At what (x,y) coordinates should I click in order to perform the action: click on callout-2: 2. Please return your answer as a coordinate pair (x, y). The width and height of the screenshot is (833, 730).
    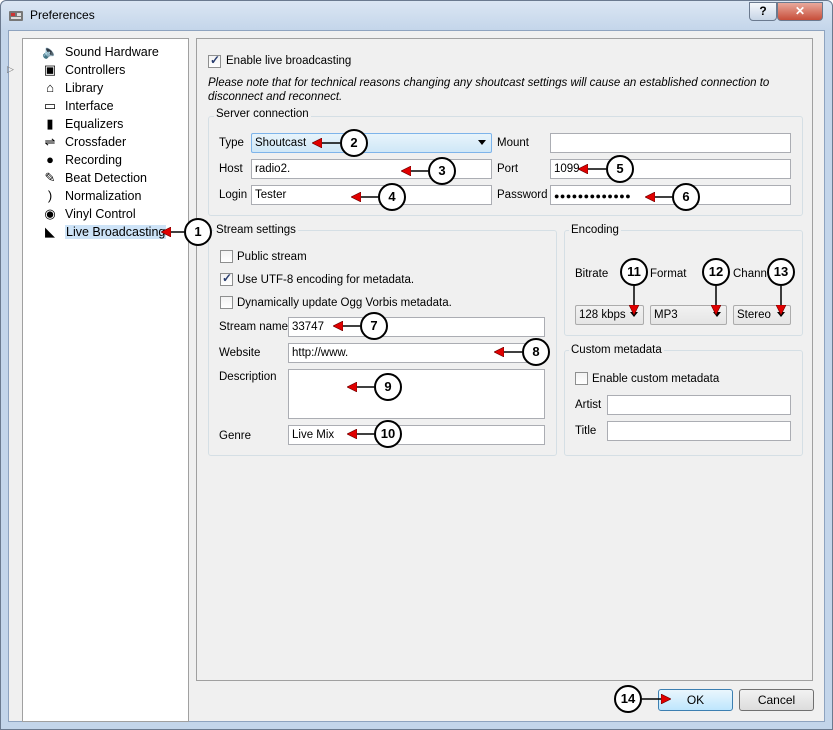
    Looking at the image, I should click on (354, 143).